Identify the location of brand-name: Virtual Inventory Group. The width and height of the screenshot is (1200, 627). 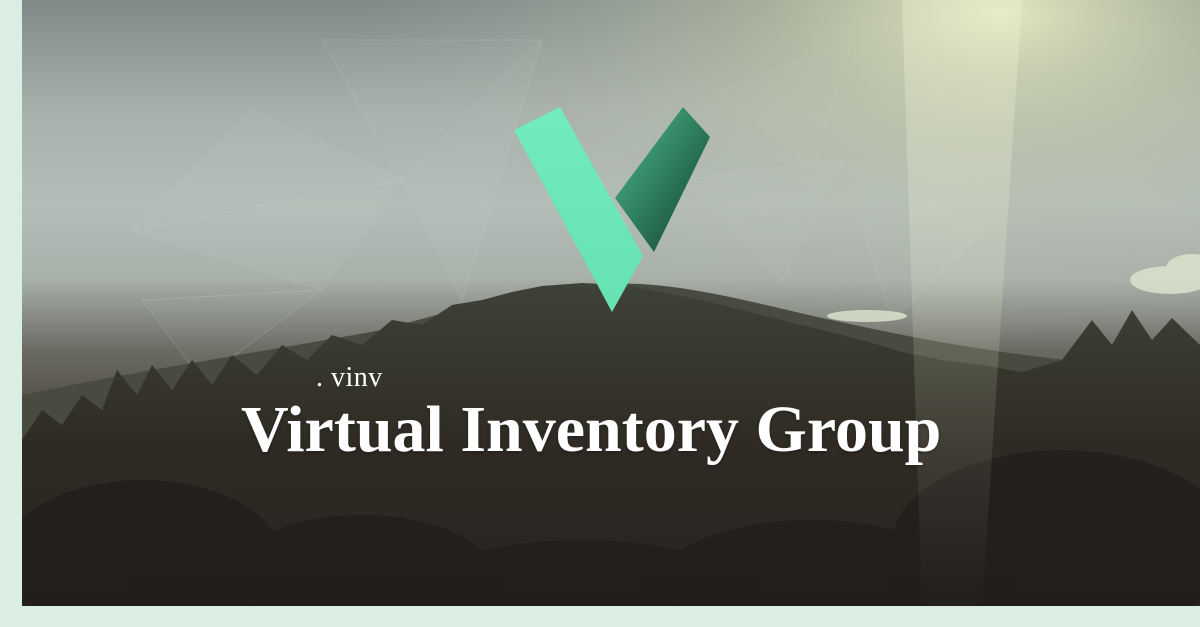
(591, 429).